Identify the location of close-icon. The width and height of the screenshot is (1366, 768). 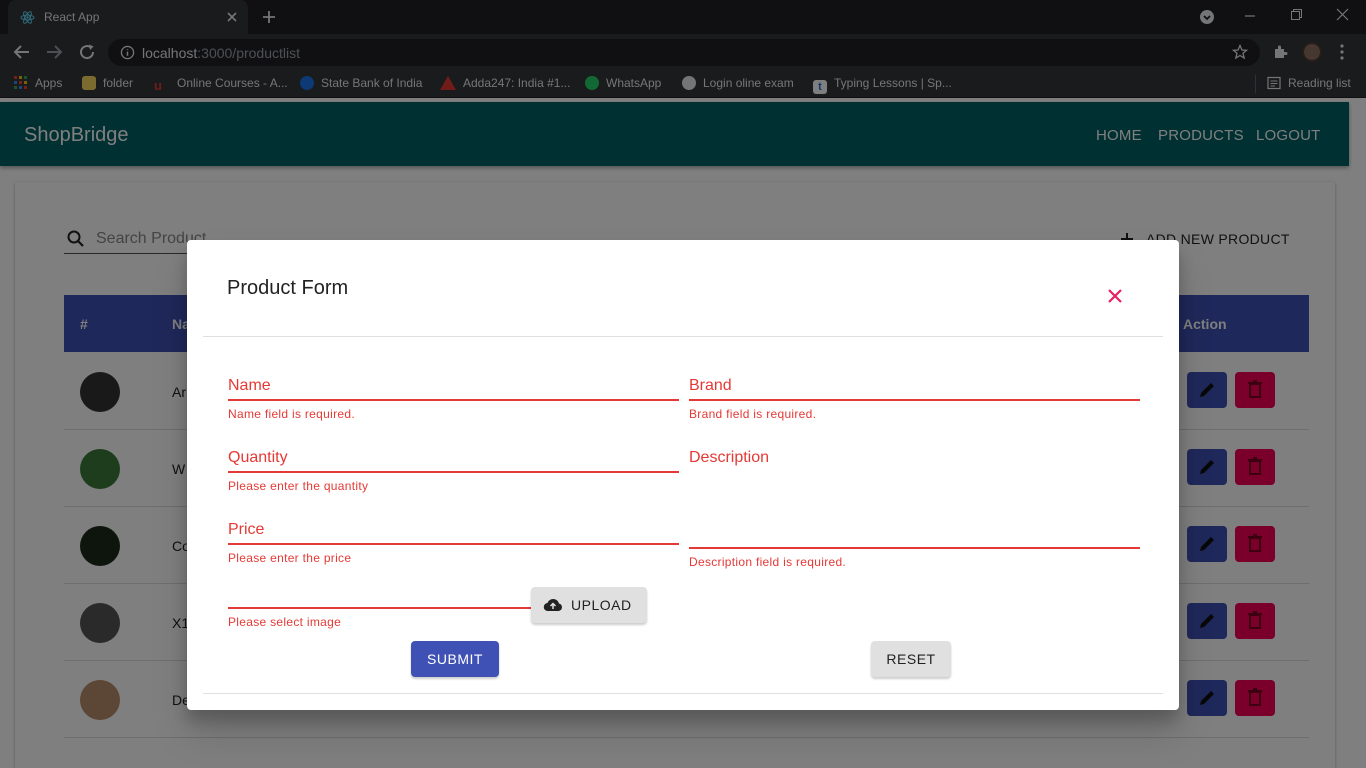
(1115, 296).